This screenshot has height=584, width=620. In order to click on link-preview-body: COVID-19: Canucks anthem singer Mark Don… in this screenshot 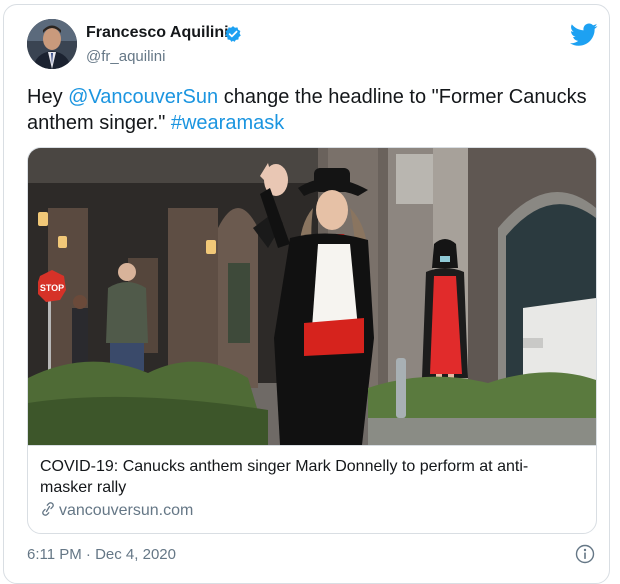, I will do `click(312, 489)`.